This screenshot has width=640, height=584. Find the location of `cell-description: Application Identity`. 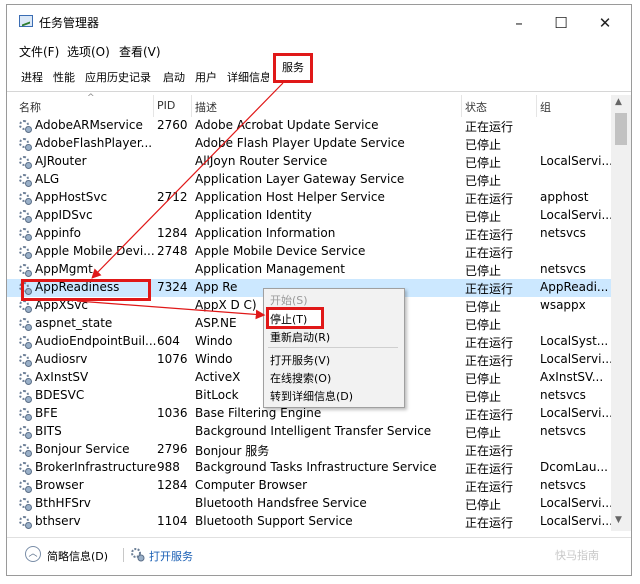

cell-description: Application Identity is located at coordinates (253, 215).